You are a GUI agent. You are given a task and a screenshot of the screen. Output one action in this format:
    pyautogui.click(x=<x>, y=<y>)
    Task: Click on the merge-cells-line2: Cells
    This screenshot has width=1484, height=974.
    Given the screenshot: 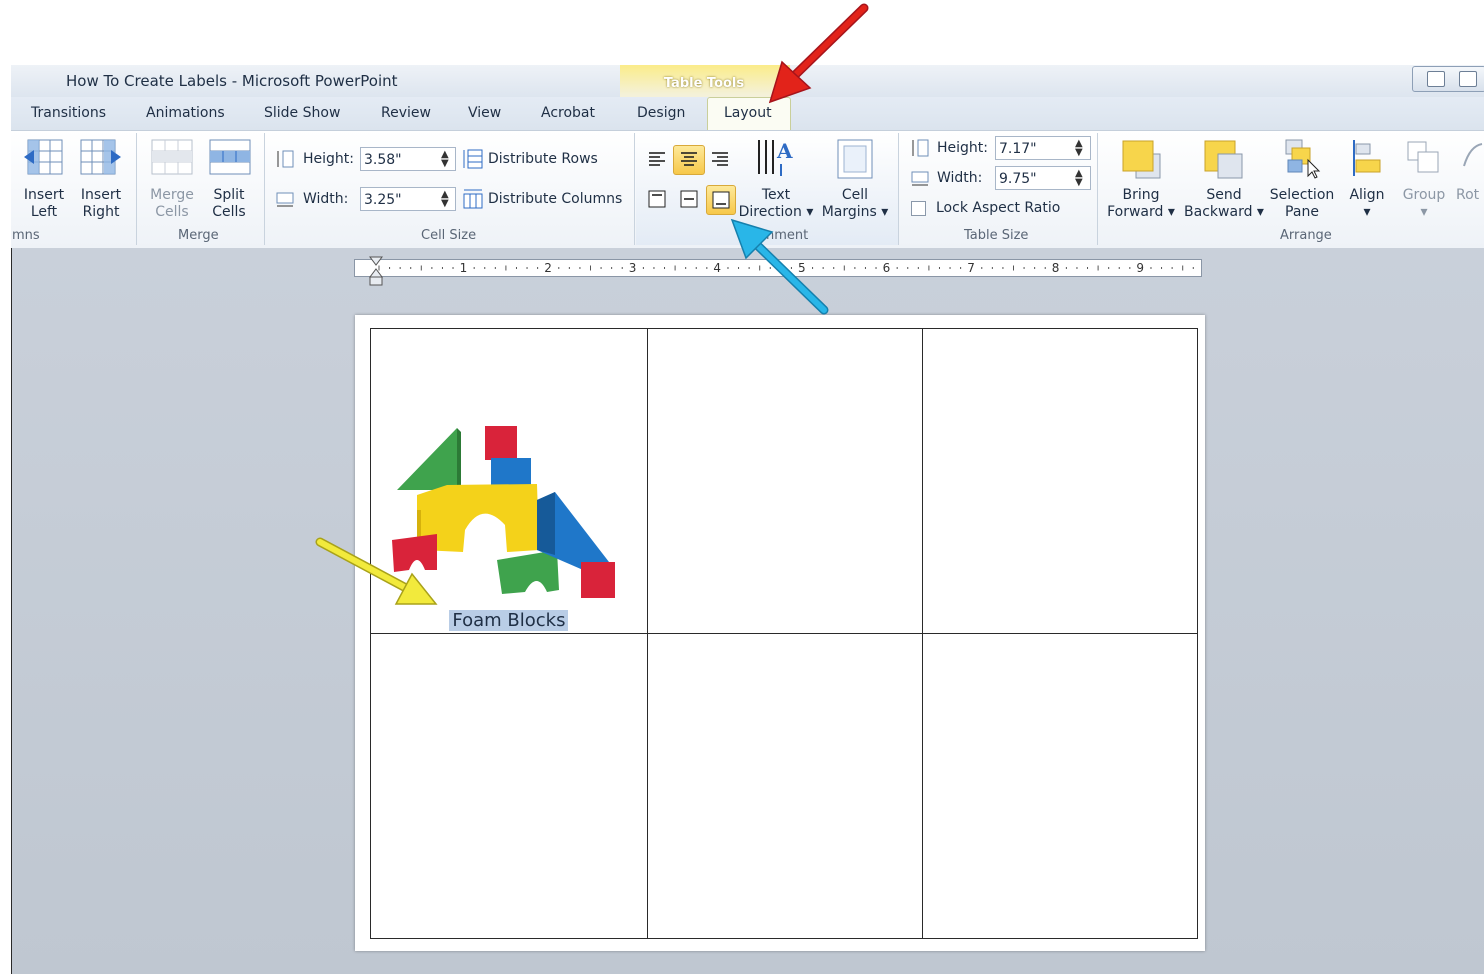 What is the action you would take?
    pyautogui.click(x=172, y=212)
    